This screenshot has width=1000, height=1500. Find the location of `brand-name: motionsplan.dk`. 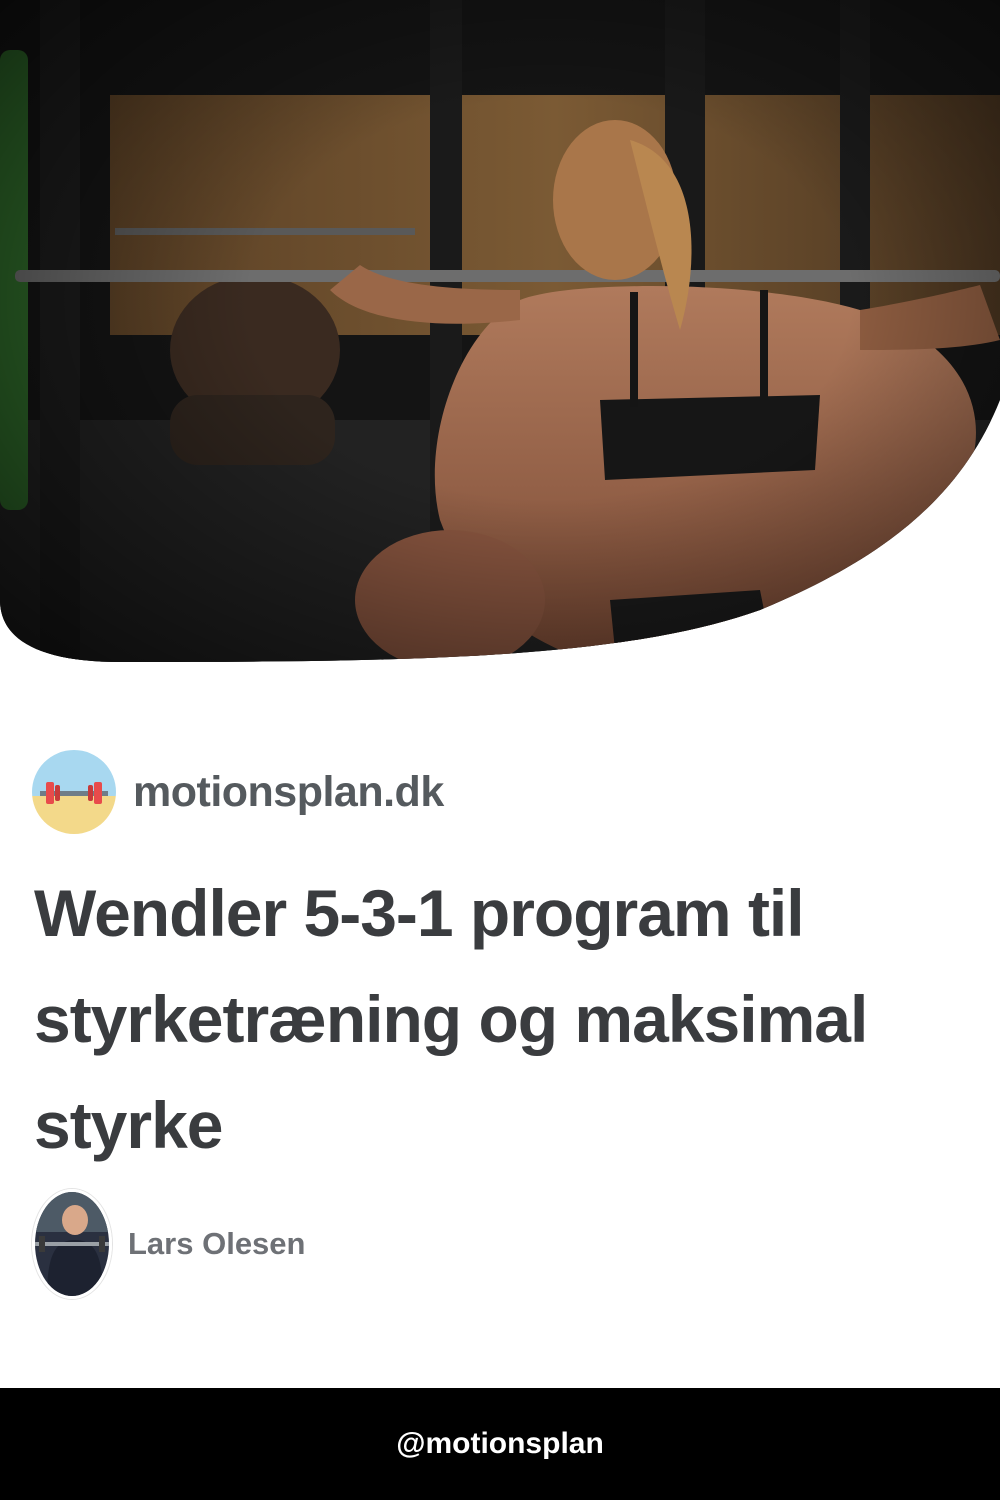

brand-name: motionsplan.dk is located at coordinates (288, 792).